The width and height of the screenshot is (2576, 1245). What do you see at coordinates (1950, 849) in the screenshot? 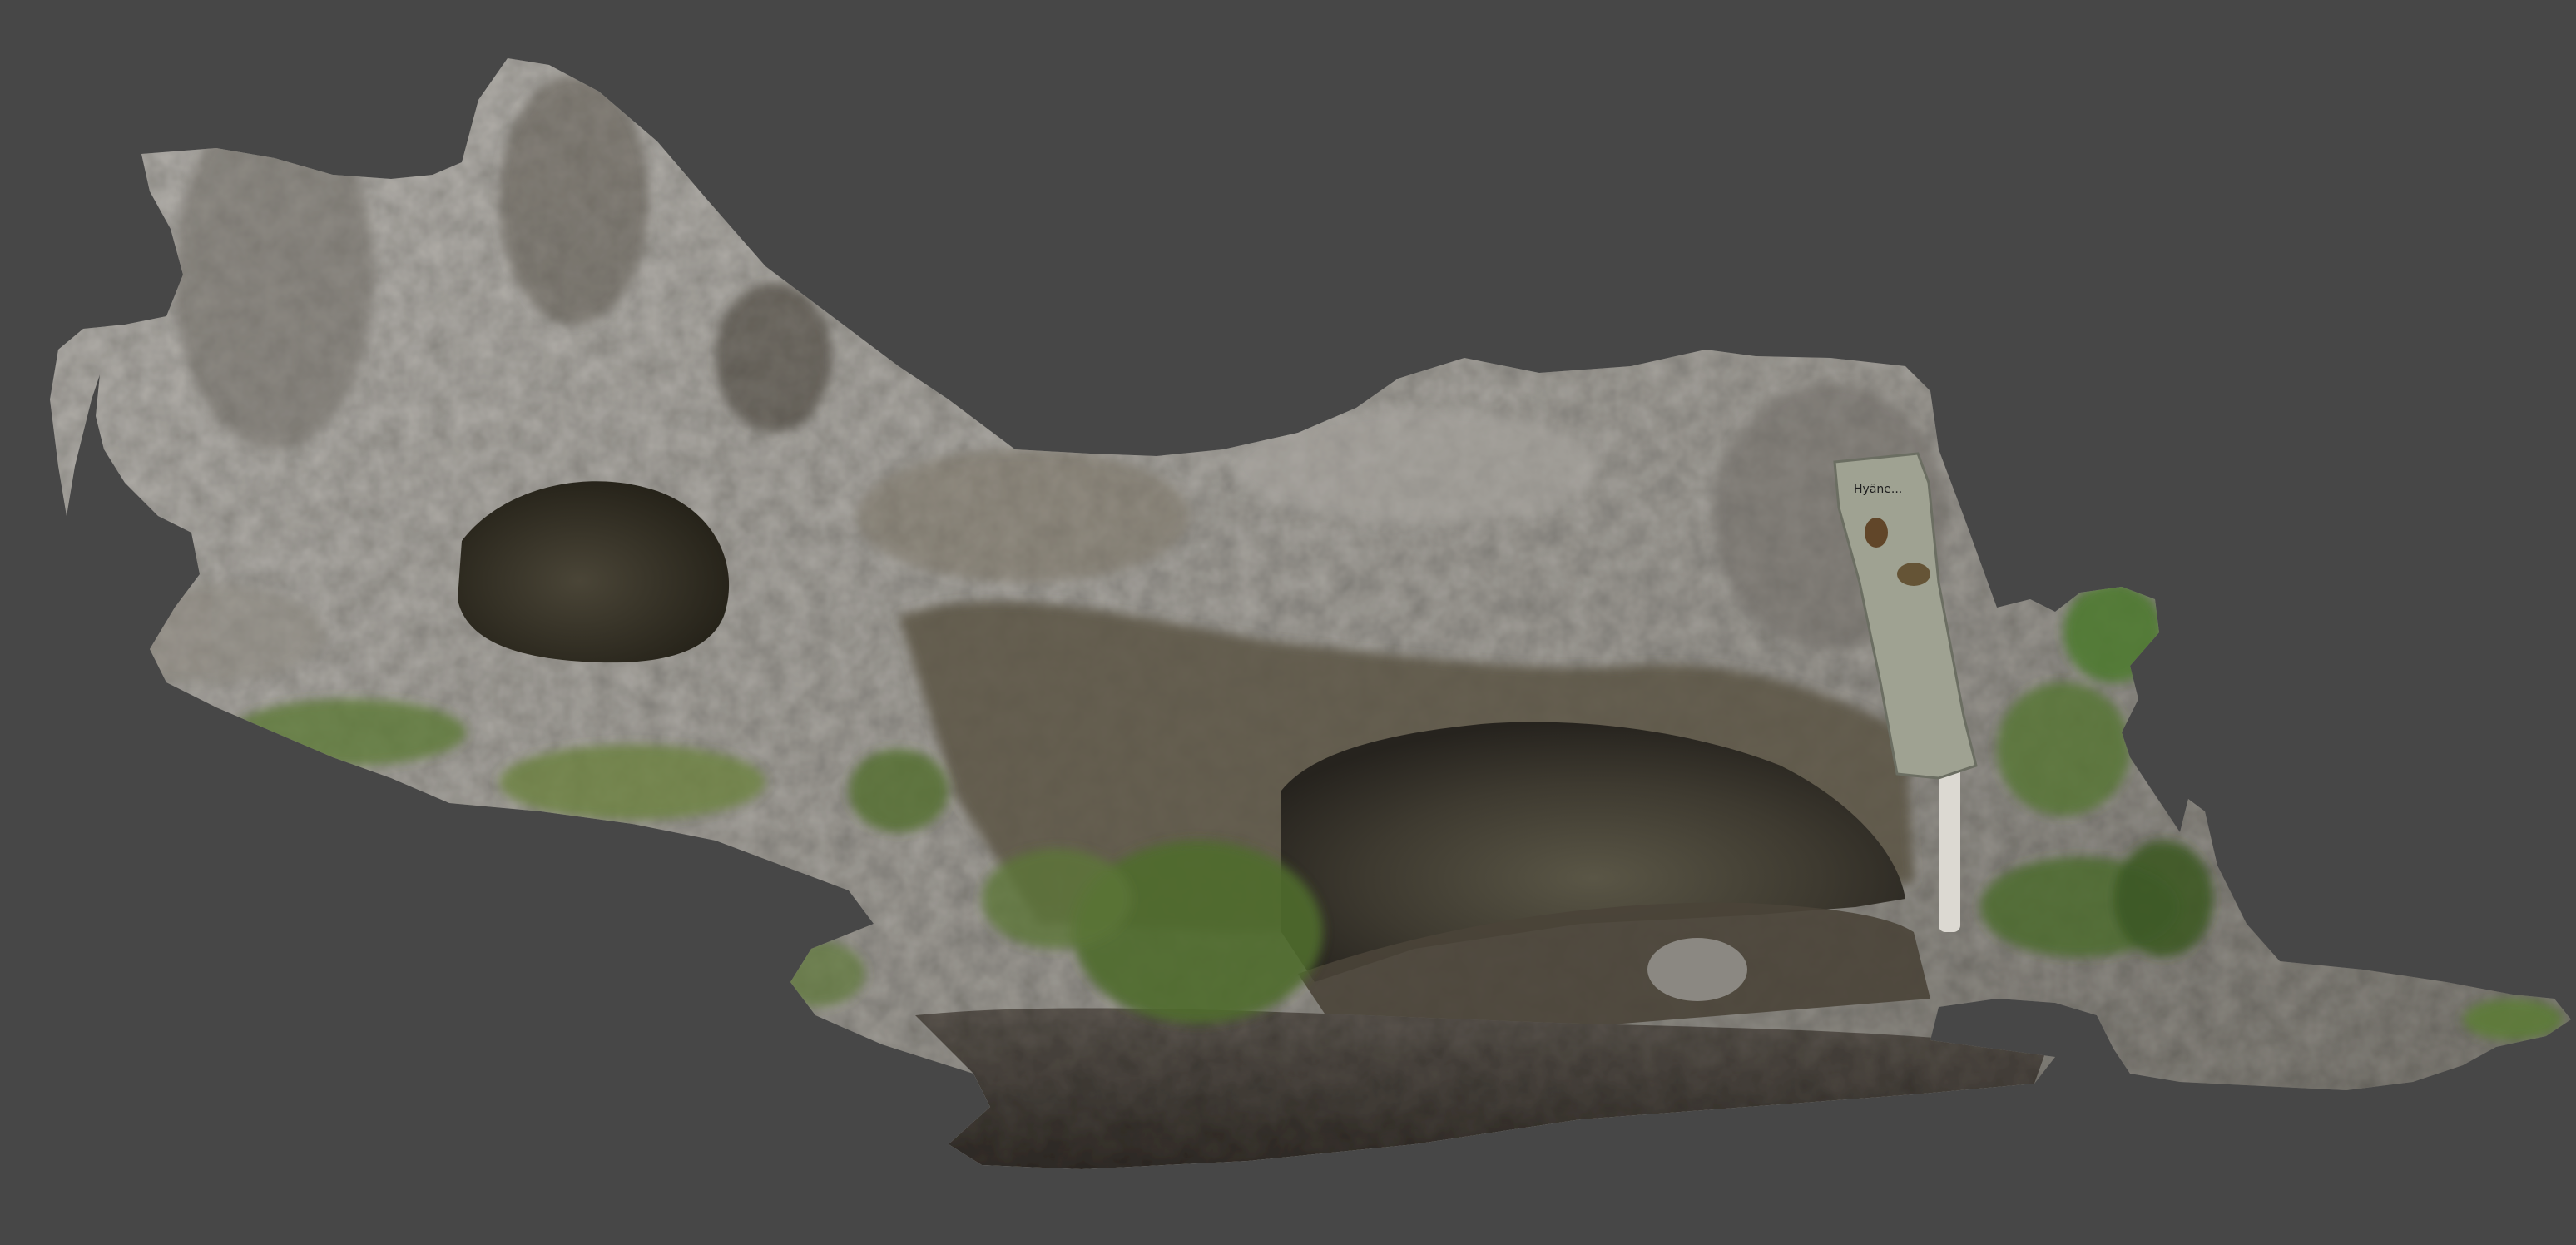
I see `sign-post` at bounding box center [1950, 849].